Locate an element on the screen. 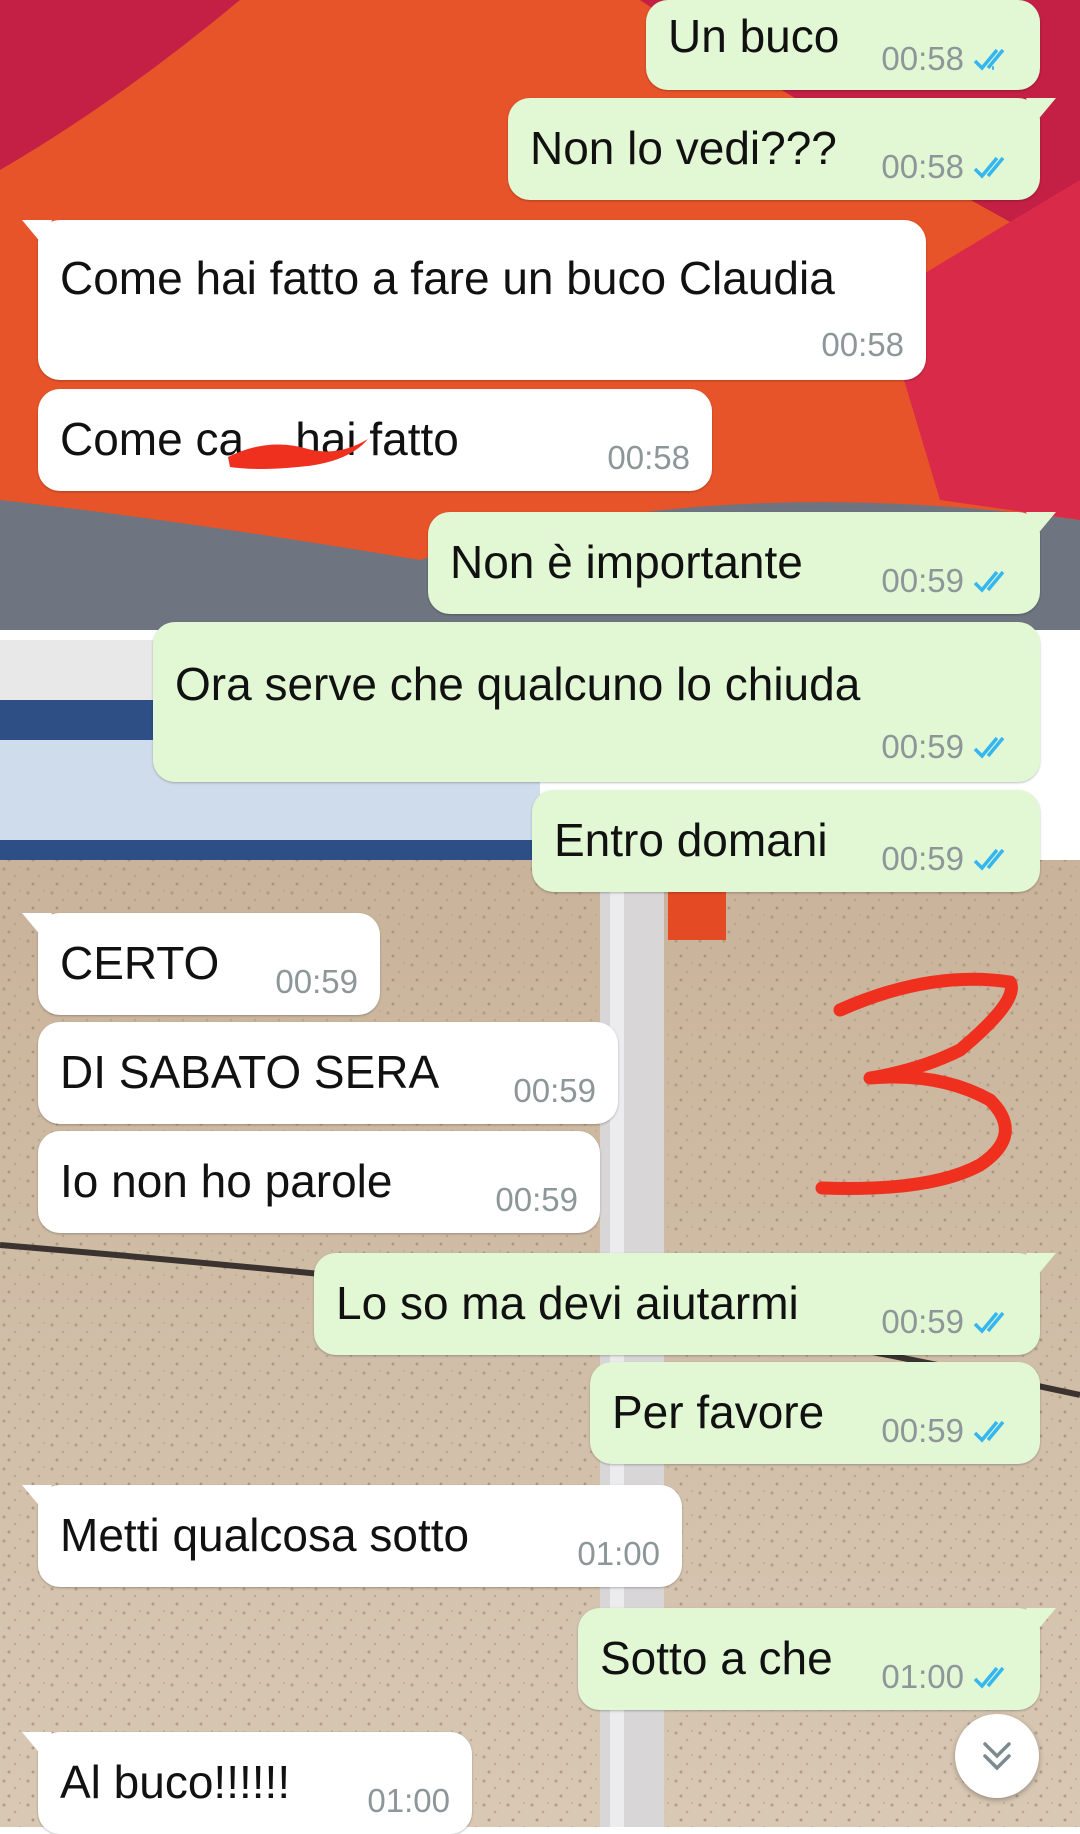  message-text: Io non ho parole is located at coordinates (226, 1181).